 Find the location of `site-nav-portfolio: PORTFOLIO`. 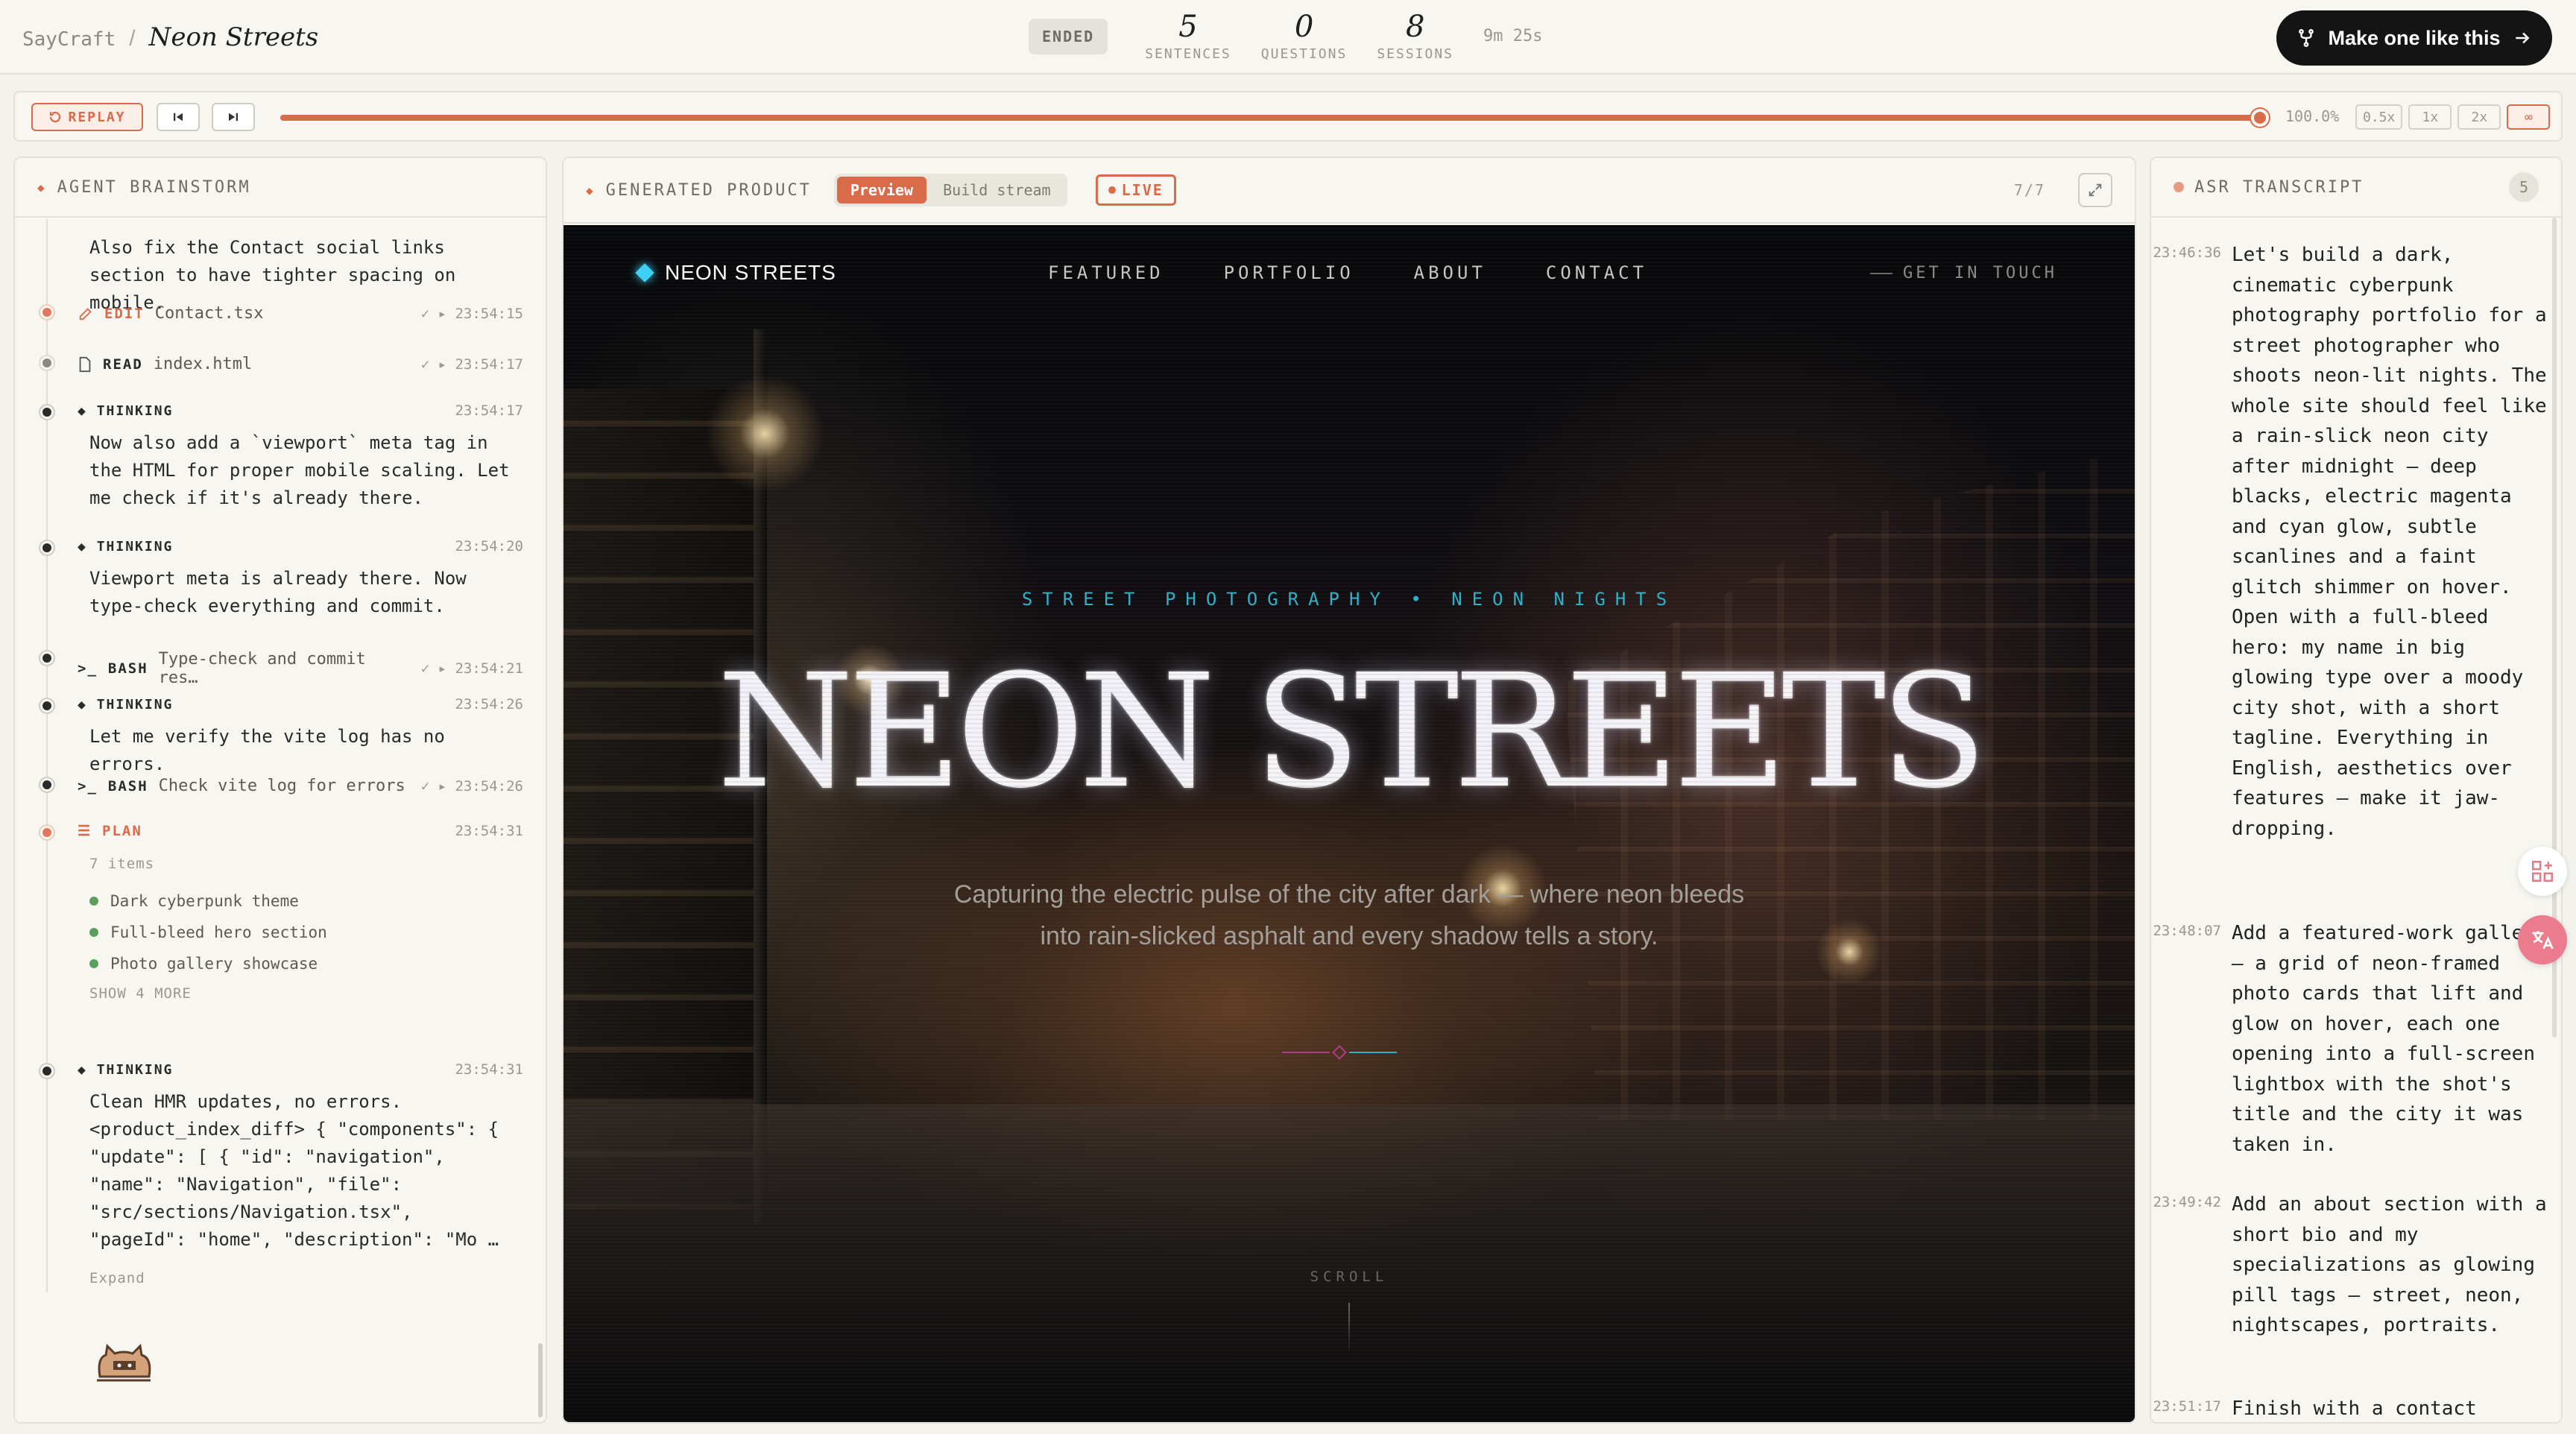

site-nav-portfolio: PORTFOLIO is located at coordinates (1289, 272).